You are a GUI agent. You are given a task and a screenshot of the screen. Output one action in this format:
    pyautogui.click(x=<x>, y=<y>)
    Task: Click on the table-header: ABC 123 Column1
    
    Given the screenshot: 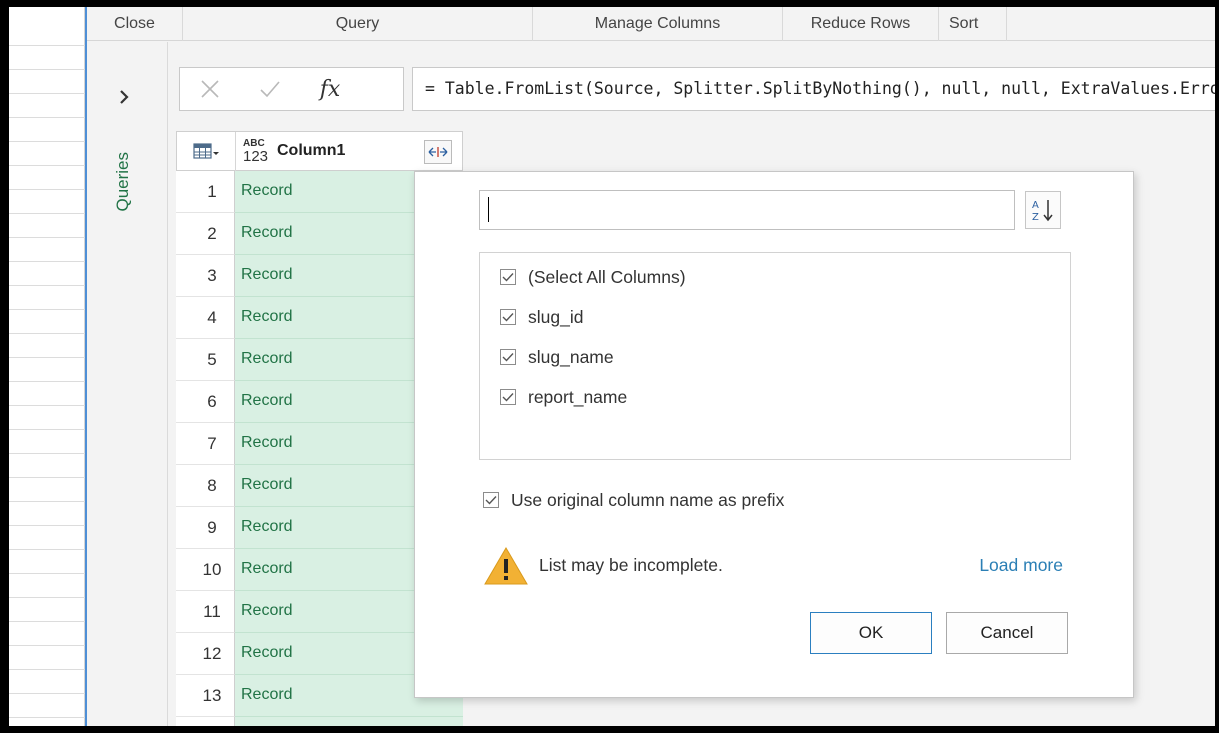 What is the action you would take?
    pyautogui.click(x=319, y=151)
    